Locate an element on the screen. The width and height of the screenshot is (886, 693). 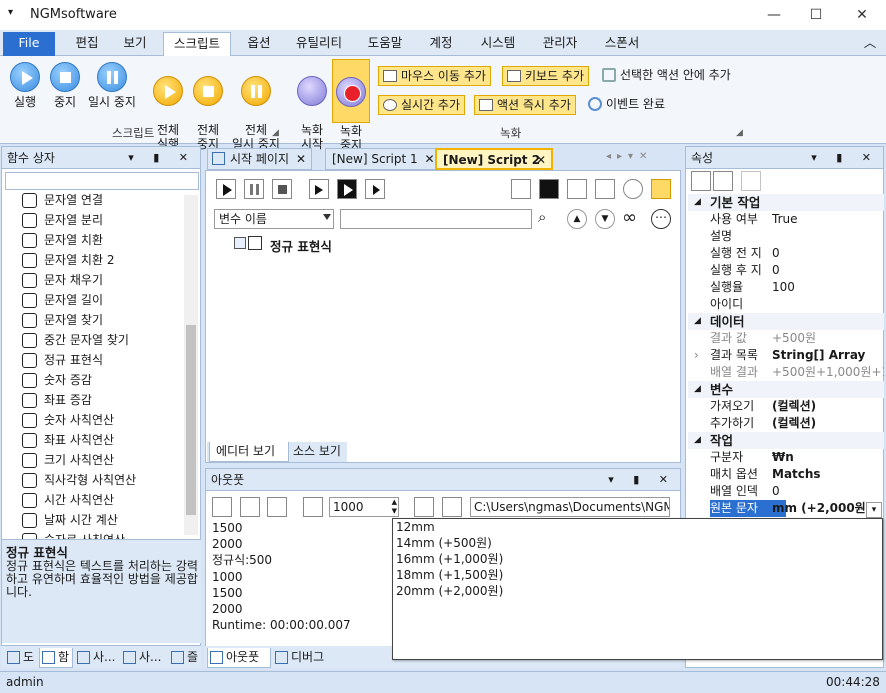
folder-icon is located at coordinates (452, 507).